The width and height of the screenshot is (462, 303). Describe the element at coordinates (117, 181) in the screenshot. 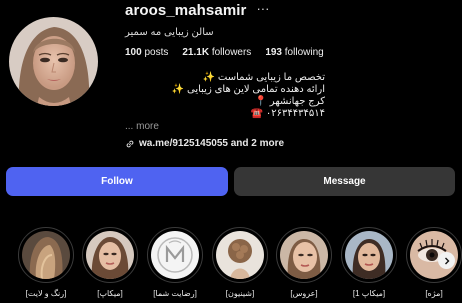

I see `follow-button: Follow` at that location.